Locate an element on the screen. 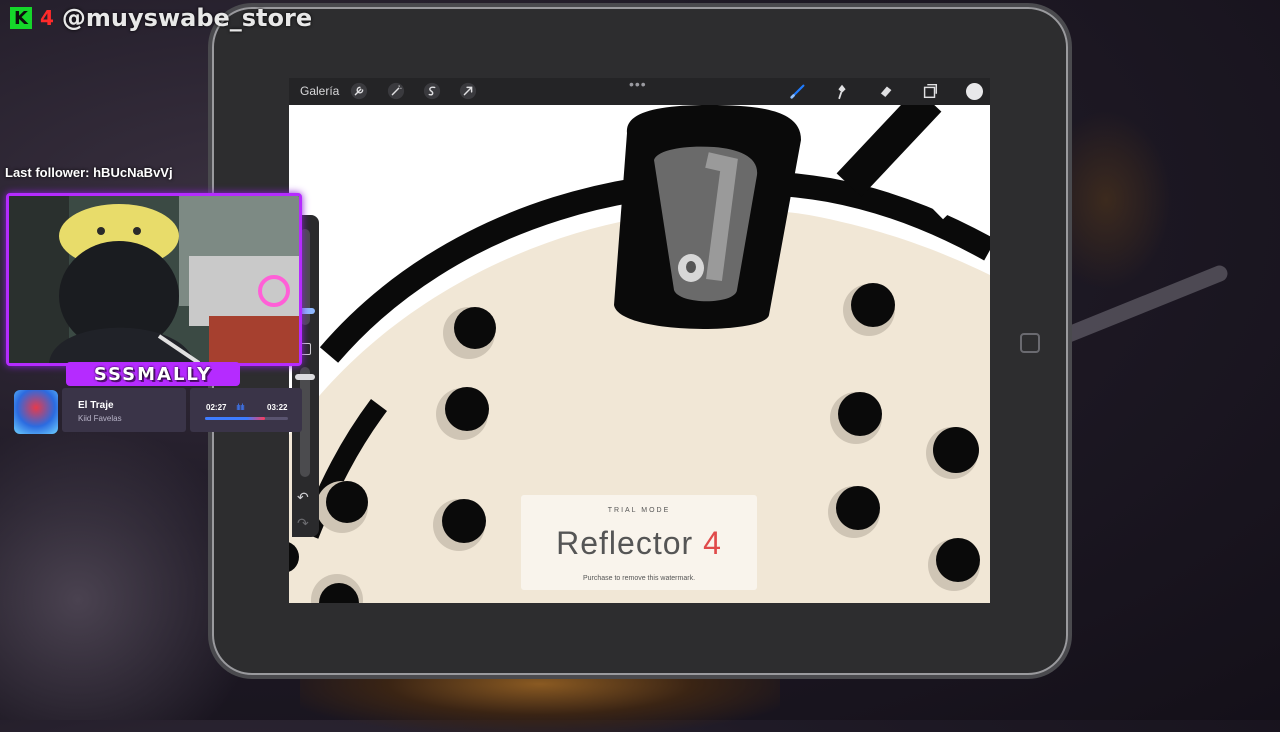 The width and height of the screenshot is (1280, 732). streamer-name: SSSMALLY is located at coordinates (153, 374).